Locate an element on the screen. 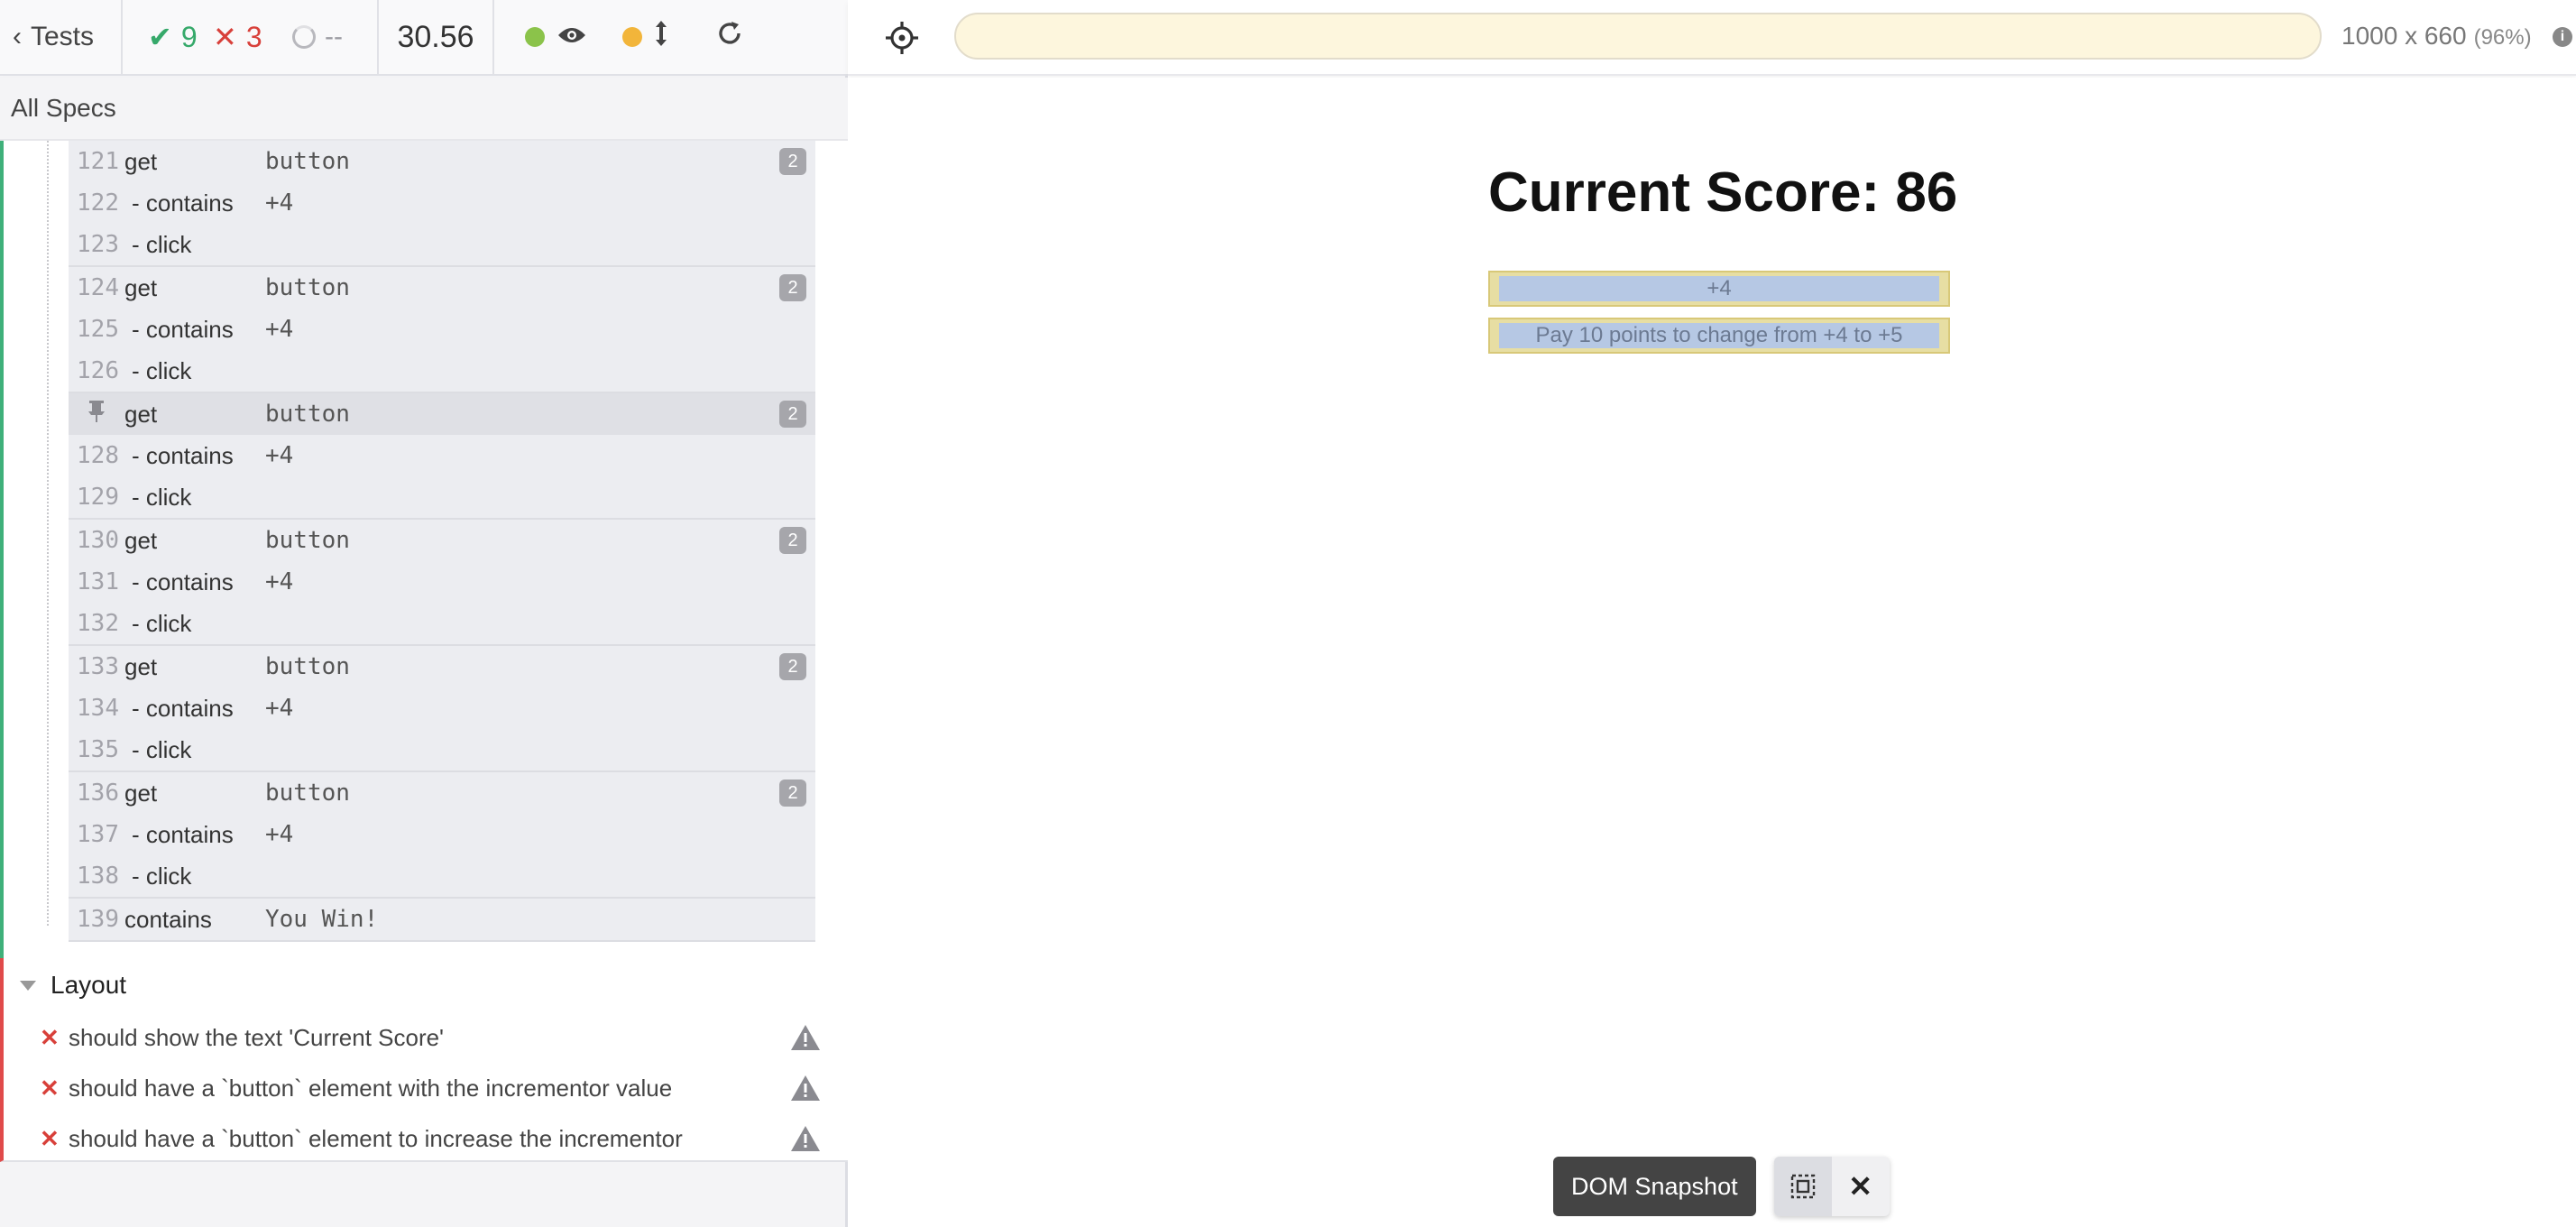  command-number: 129 is located at coordinates (98, 497).